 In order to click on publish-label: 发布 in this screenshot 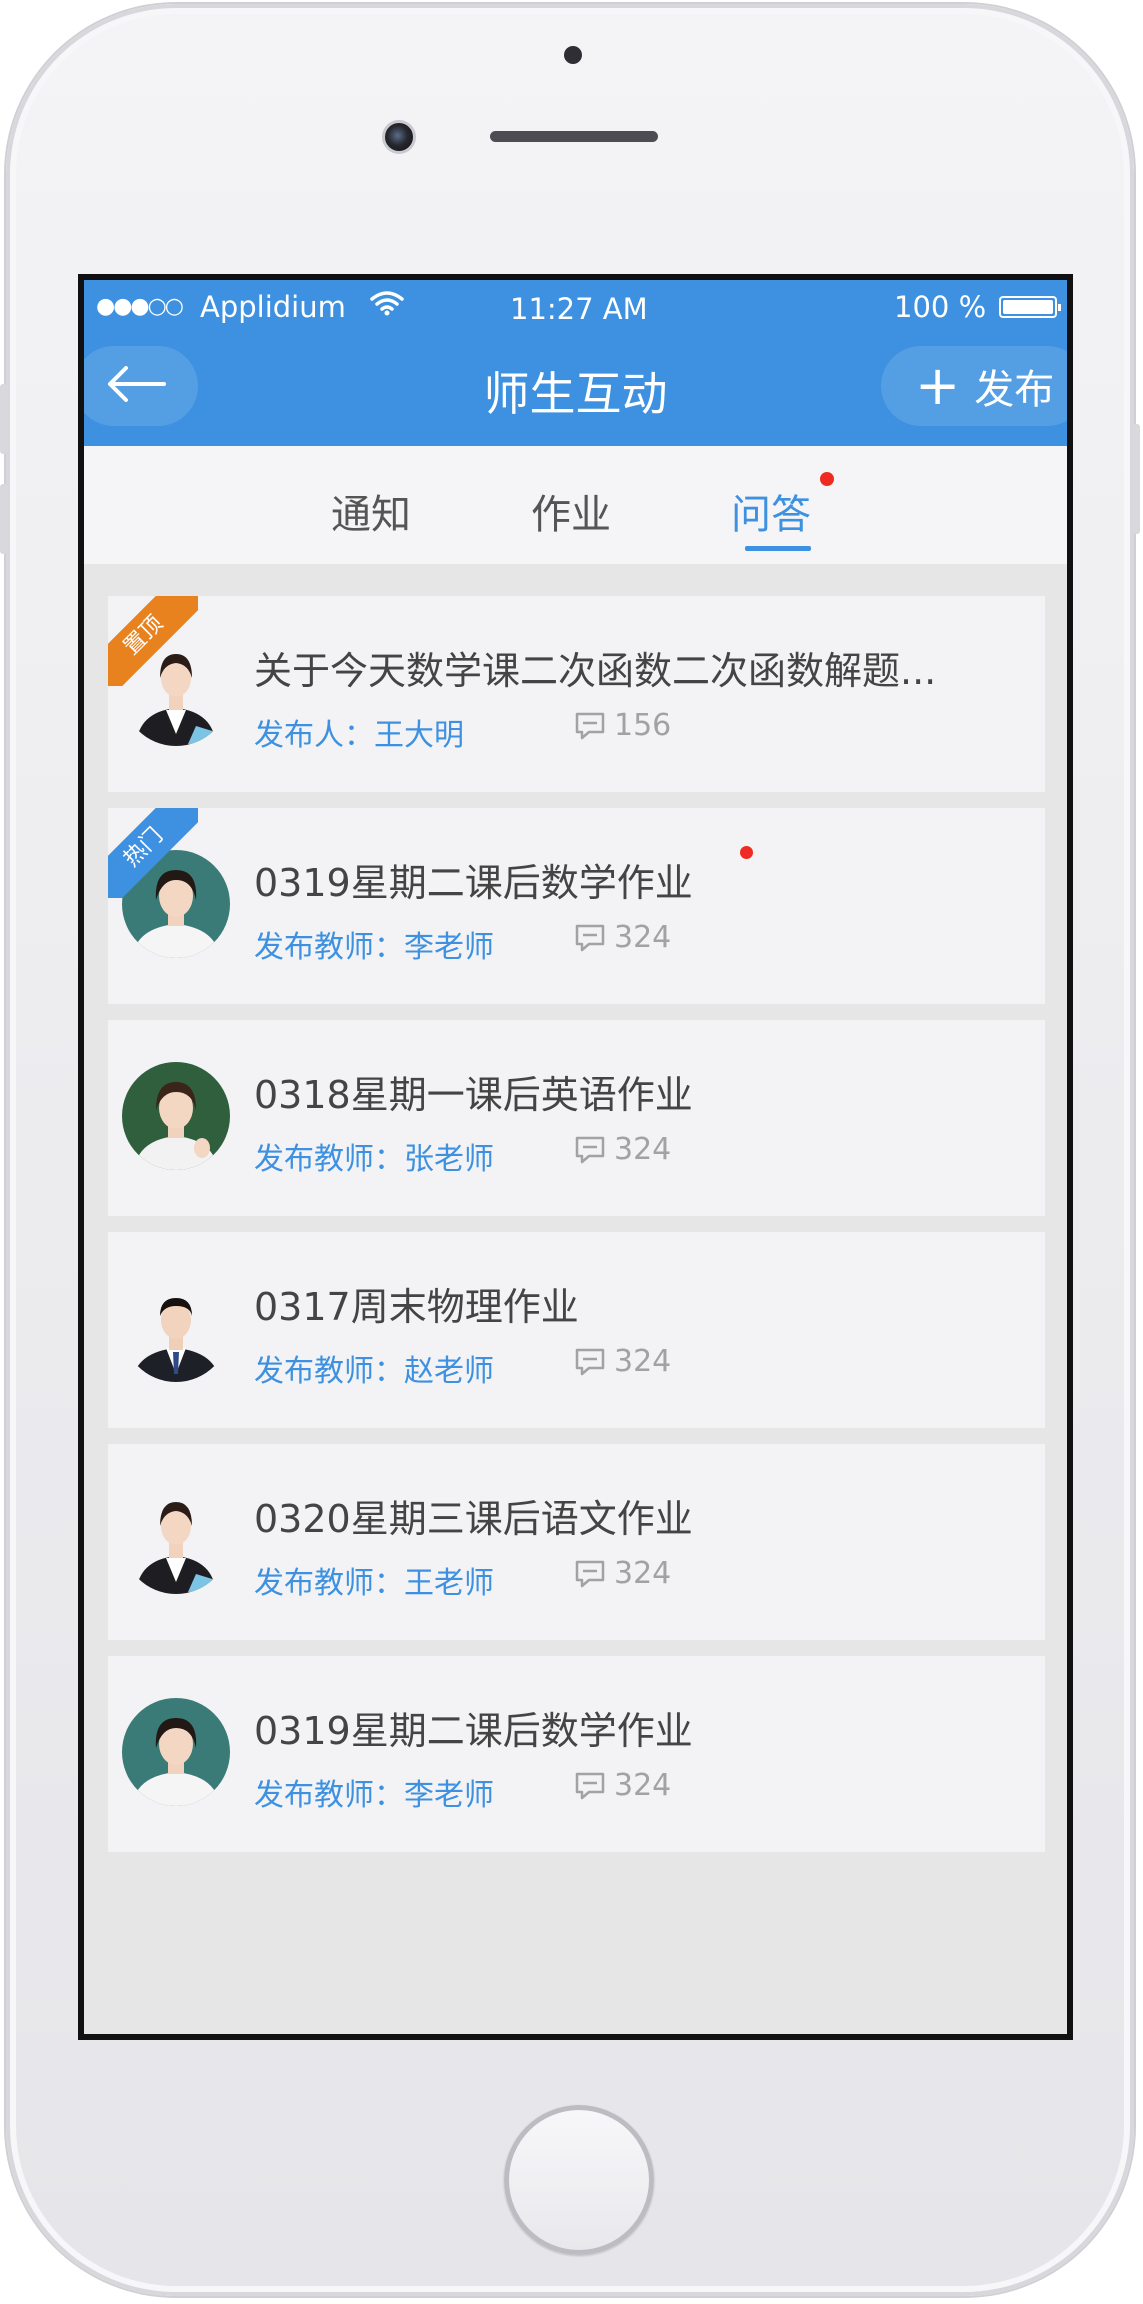, I will do `click(1014, 390)`.